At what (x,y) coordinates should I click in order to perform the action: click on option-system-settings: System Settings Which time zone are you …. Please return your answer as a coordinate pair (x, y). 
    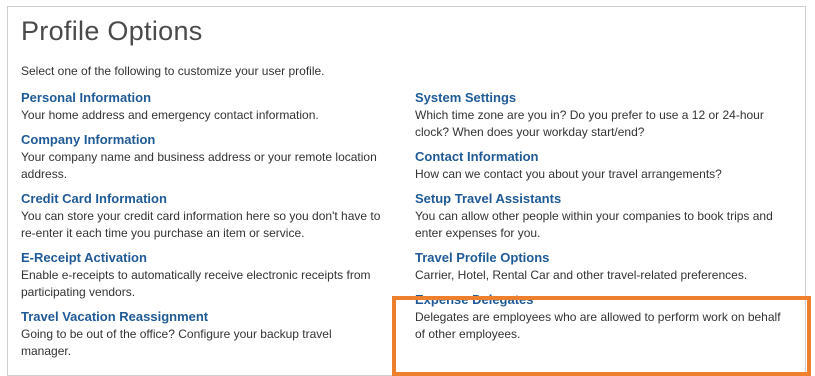
    Looking at the image, I should click on (600, 115).